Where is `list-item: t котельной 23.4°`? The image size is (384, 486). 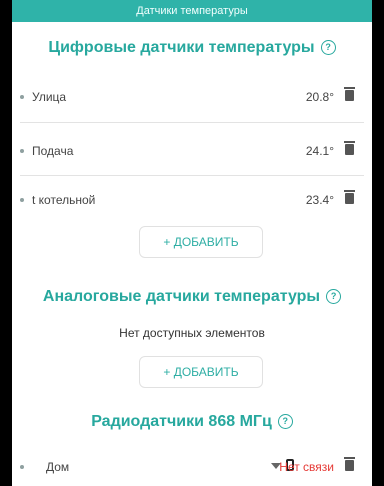
list-item: t котельной 23.4° is located at coordinates (192, 201).